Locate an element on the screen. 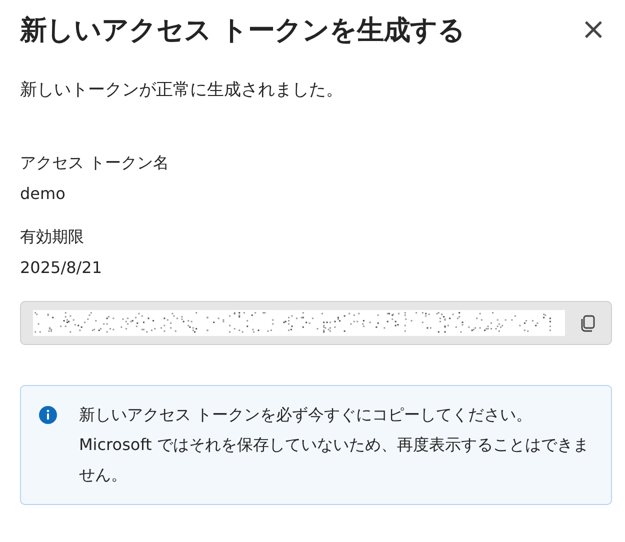 The image size is (625, 542). close-button: × is located at coordinates (593, 30).